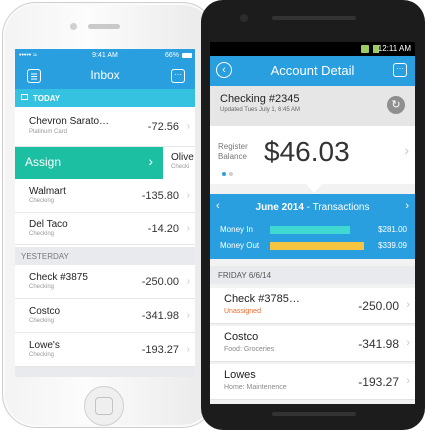 The height and width of the screenshot is (432, 425). Describe the element at coordinates (182, 157) in the screenshot. I see `transaction-name: Olive` at that location.